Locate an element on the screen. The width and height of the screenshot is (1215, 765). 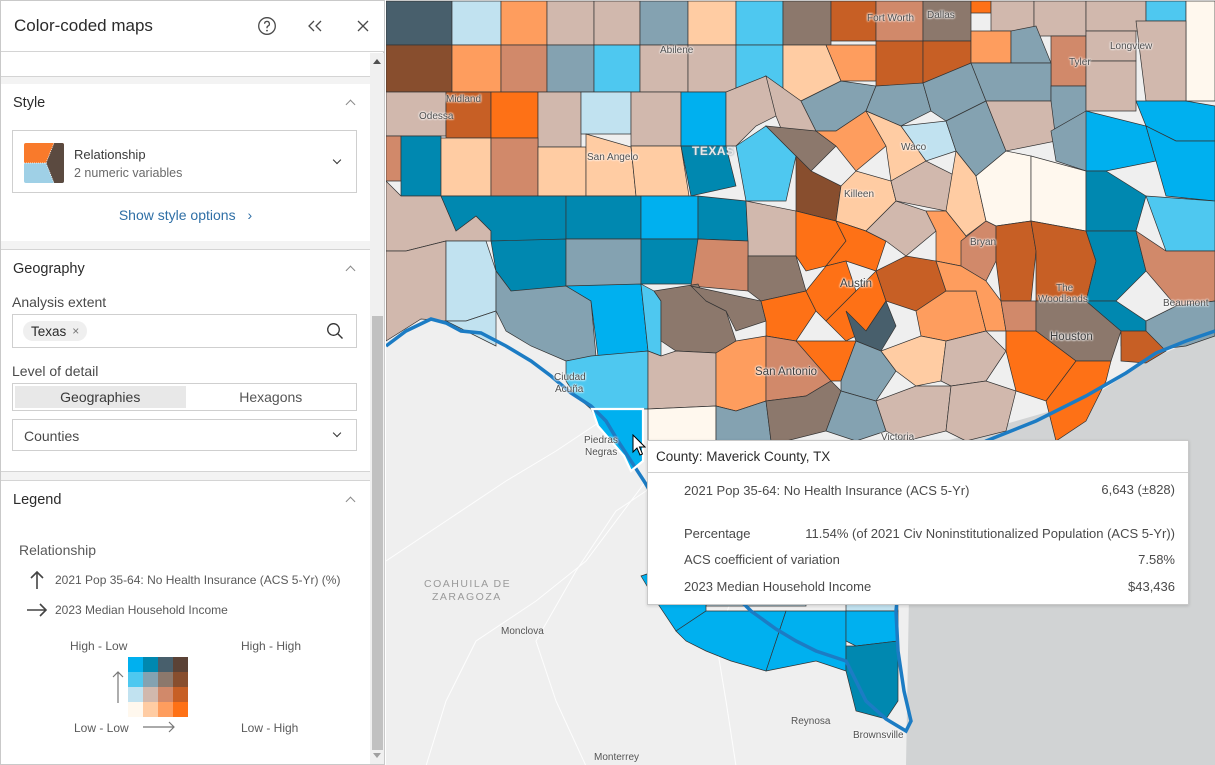
scrollbar-thumb is located at coordinates (377, 533).